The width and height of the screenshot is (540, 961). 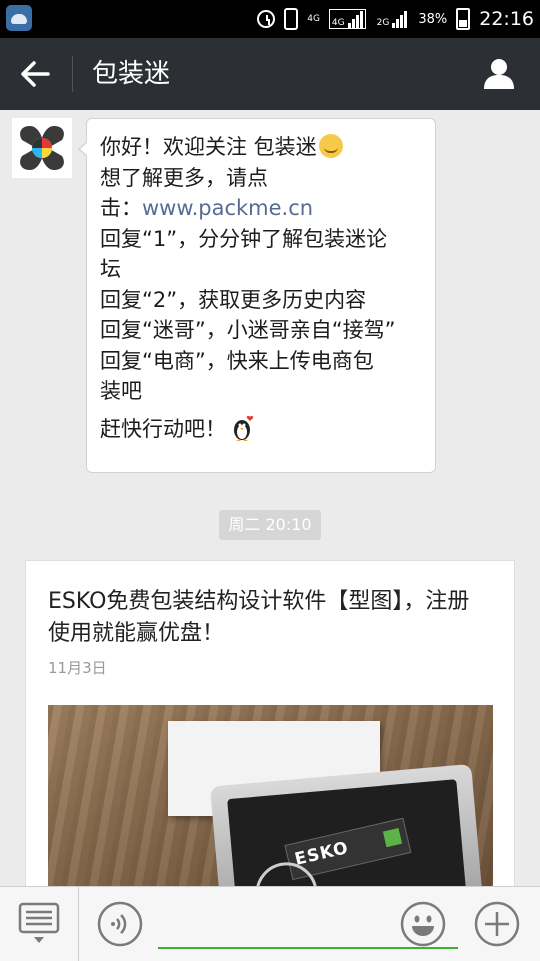 What do you see at coordinates (463, 19) in the screenshot?
I see `battery-icon` at bounding box center [463, 19].